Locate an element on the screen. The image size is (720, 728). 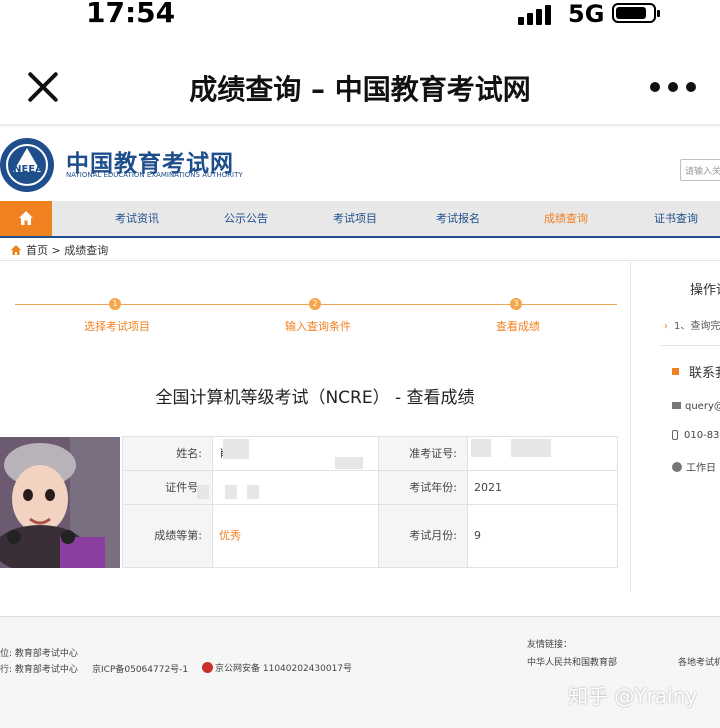
step-2-label: 输入查询条件 is located at coordinates (318, 326).